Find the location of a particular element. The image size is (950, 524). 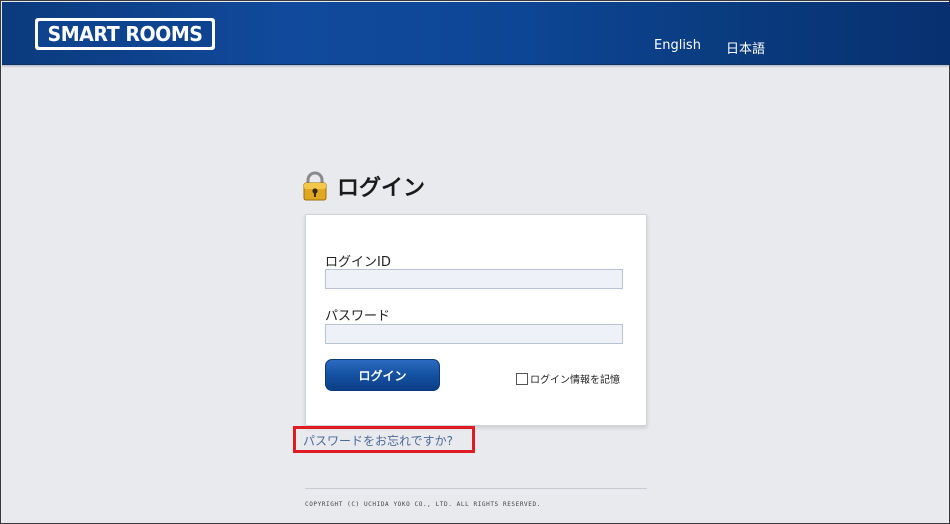

login-card: ログインID パスワード ログイン ログイン情報を記憶 is located at coordinates (476, 320).